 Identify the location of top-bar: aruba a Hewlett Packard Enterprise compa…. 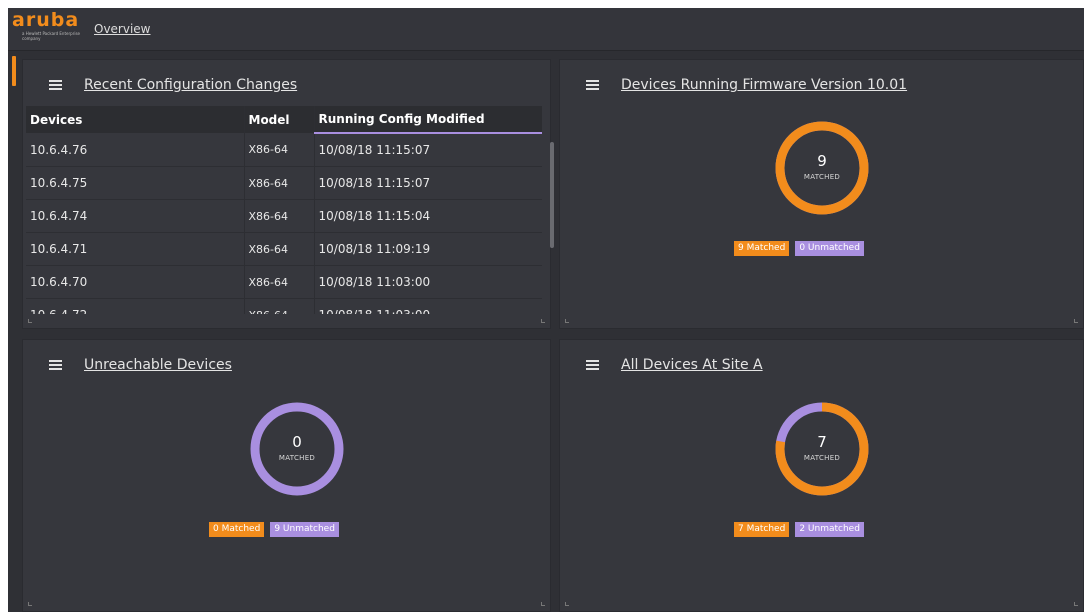
(546, 29).